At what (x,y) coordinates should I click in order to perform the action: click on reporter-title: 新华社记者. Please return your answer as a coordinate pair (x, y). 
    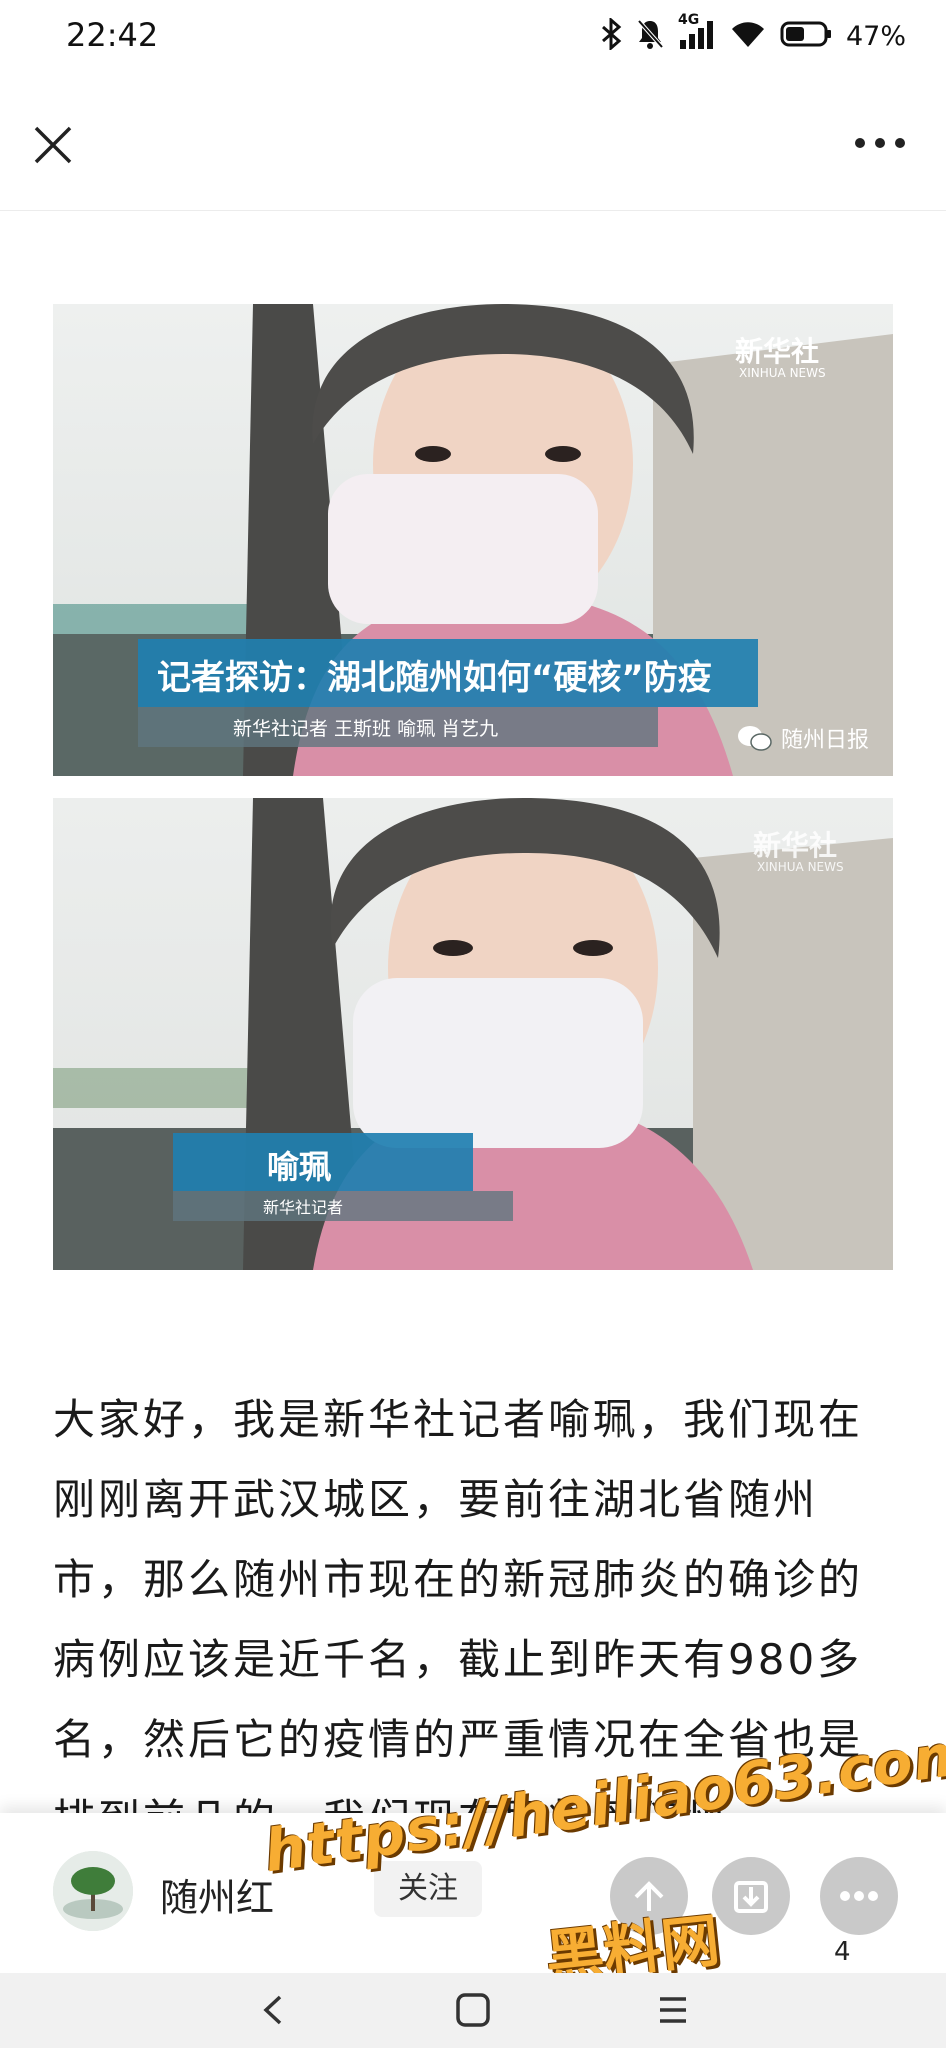
    Looking at the image, I should click on (303, 1207).